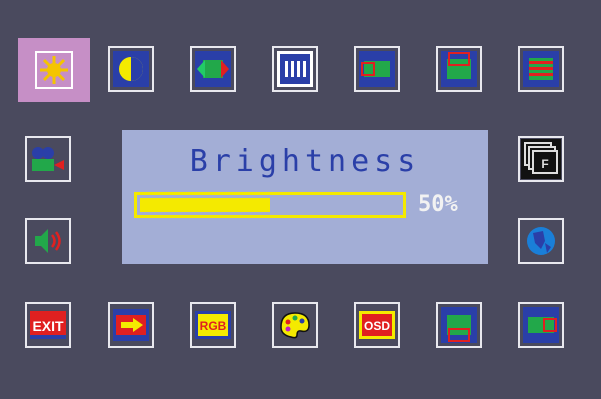 The height and width of the screenshot is (399, 601). I want to click on svg-text: F, so click(544, 164).